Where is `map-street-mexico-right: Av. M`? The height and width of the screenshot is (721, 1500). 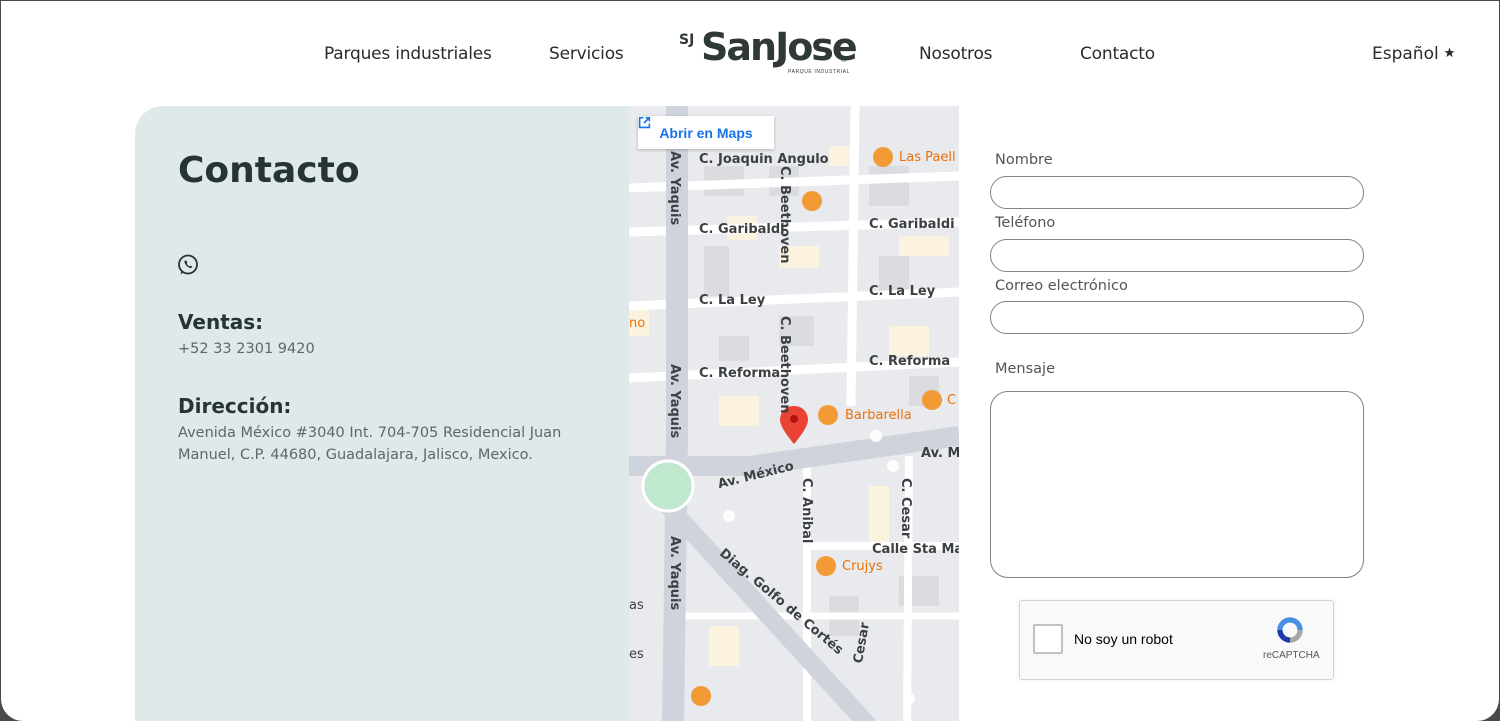 map-street-mexico-right: Av. M is located at coordinates (940, 453).